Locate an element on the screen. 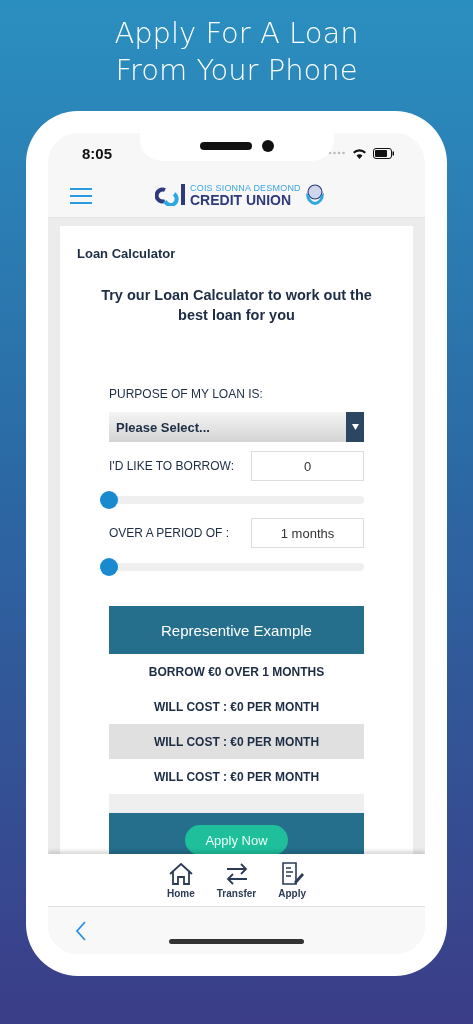 Image resolution: width=473 pixels, height=1024 pixels. status-time: 8:05 is located at coordinates (97, 153).